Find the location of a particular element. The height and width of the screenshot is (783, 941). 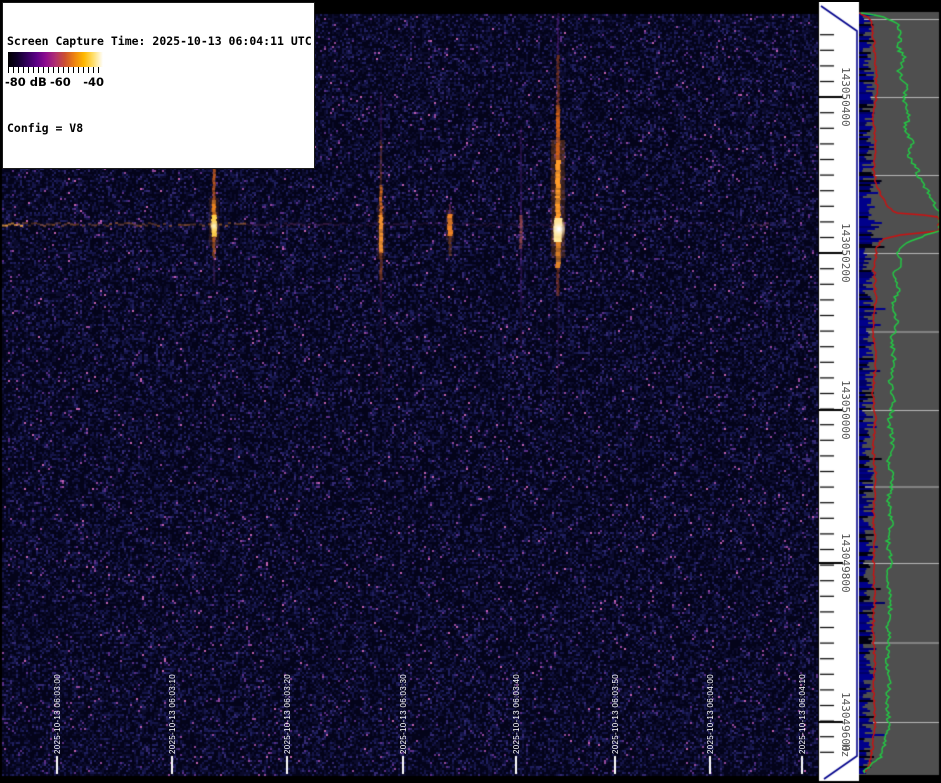

db-label-minus80: -80 dB is located at coordinates (26, 82).